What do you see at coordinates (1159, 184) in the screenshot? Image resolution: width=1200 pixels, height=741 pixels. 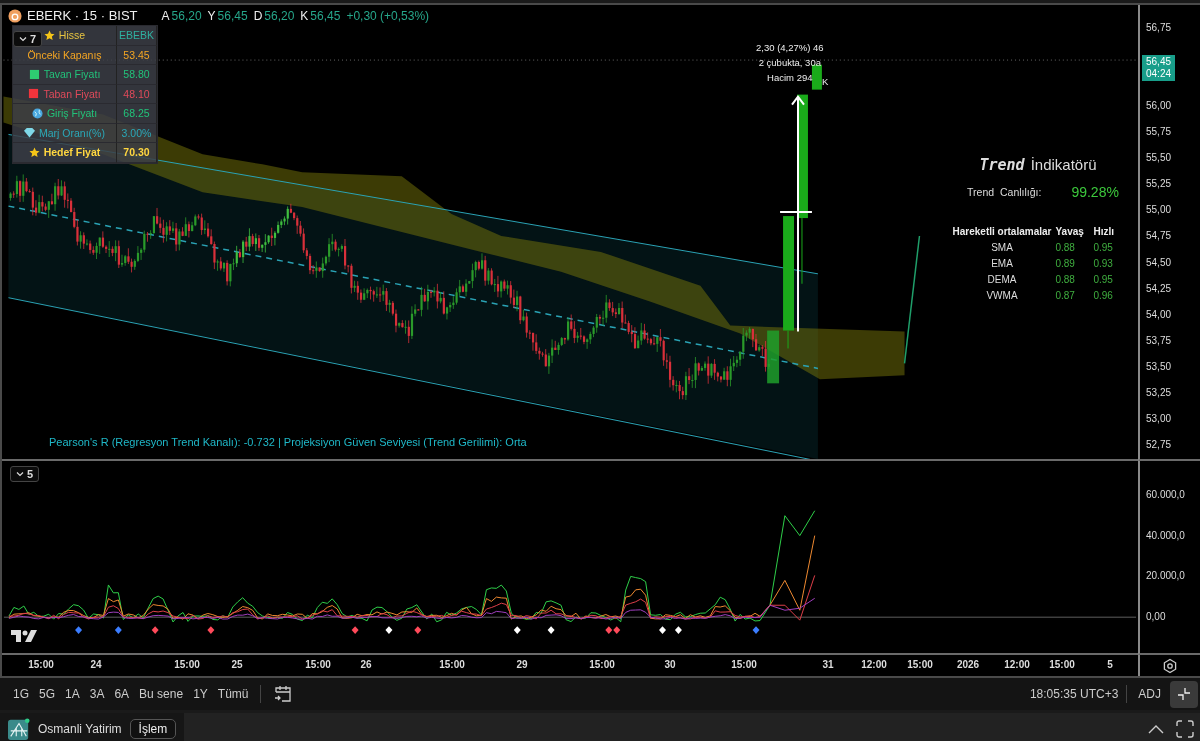 I see `axis-label: 55,25` at bounding box center [1159, 184].